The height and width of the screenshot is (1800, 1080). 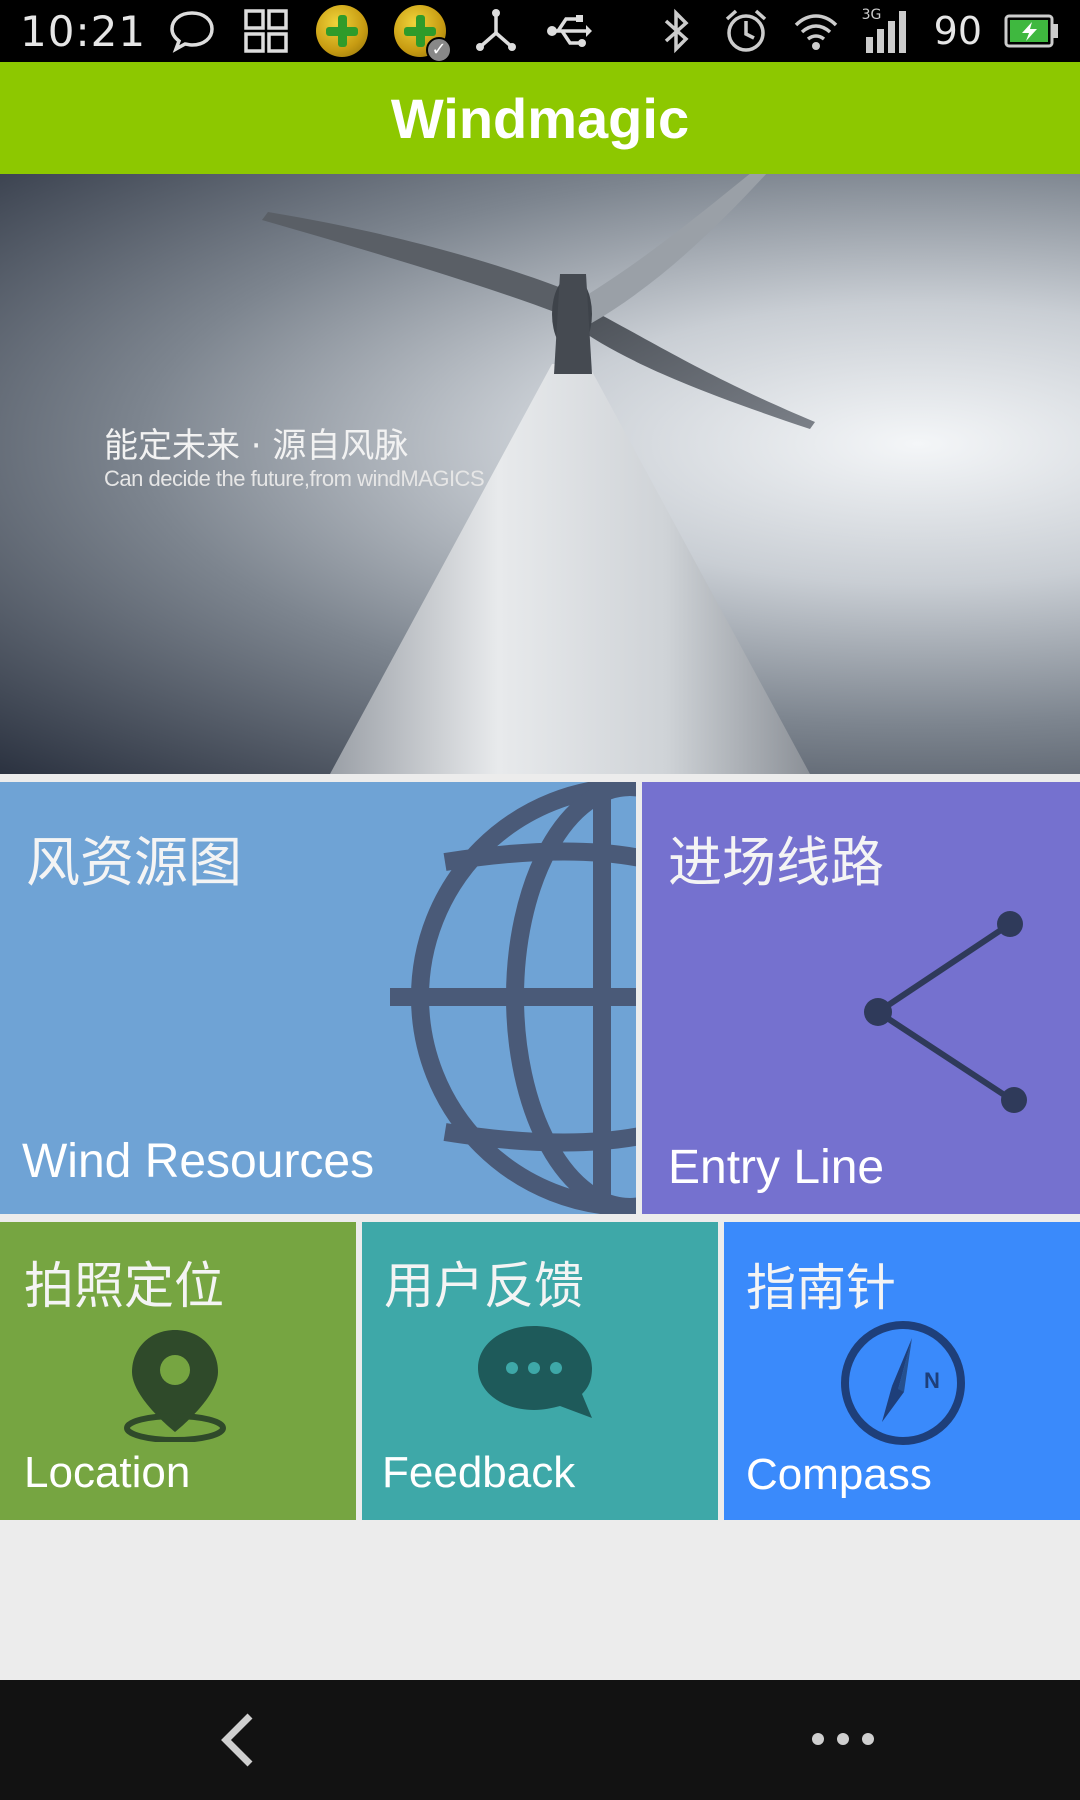 What do you see at coordinates (198, 1161) in the screenshot?
I see `tile-wind-resources-en: Wind Resources` at bounding box center [198, 1161].